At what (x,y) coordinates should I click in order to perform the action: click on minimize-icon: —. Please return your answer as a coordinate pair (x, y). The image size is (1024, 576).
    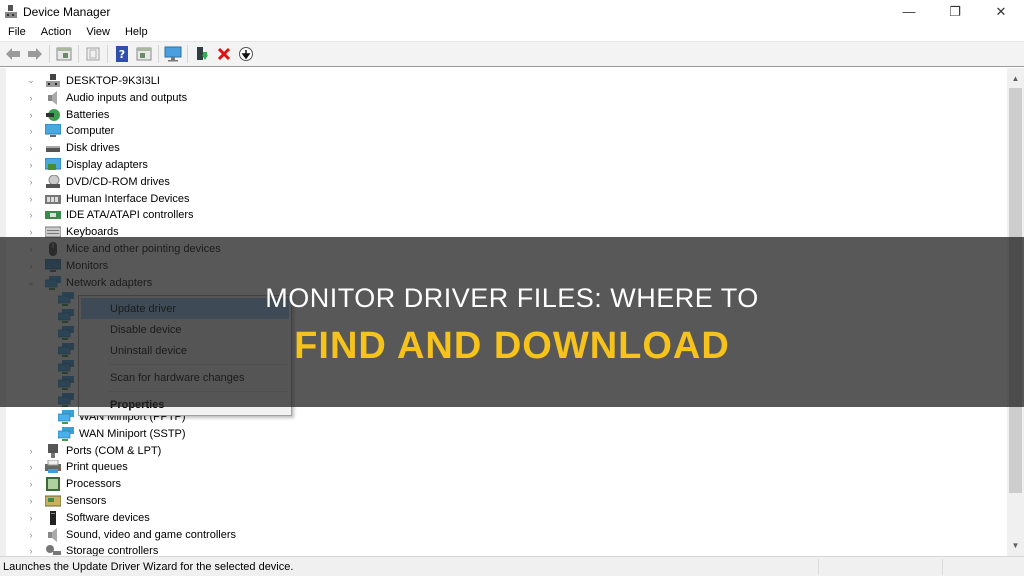
    Looking at the image, I should click on (909, 11).